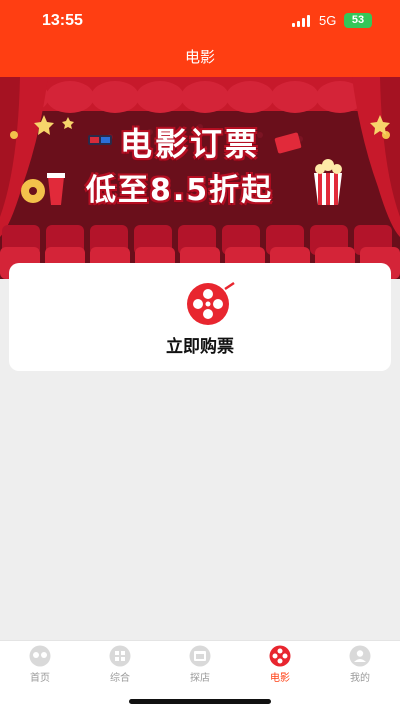 The width and height of the screenshot is (400, 711). I want to click on header-bar: 13:55 5G 53 电影, so click(200, 38).